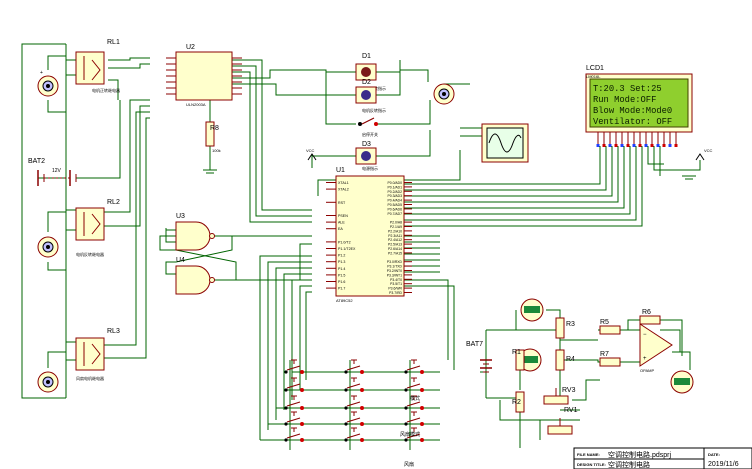 This screenshot has height=469, width=752. I want to click on battery-bat7-label: BAT7, so click(474, 344).